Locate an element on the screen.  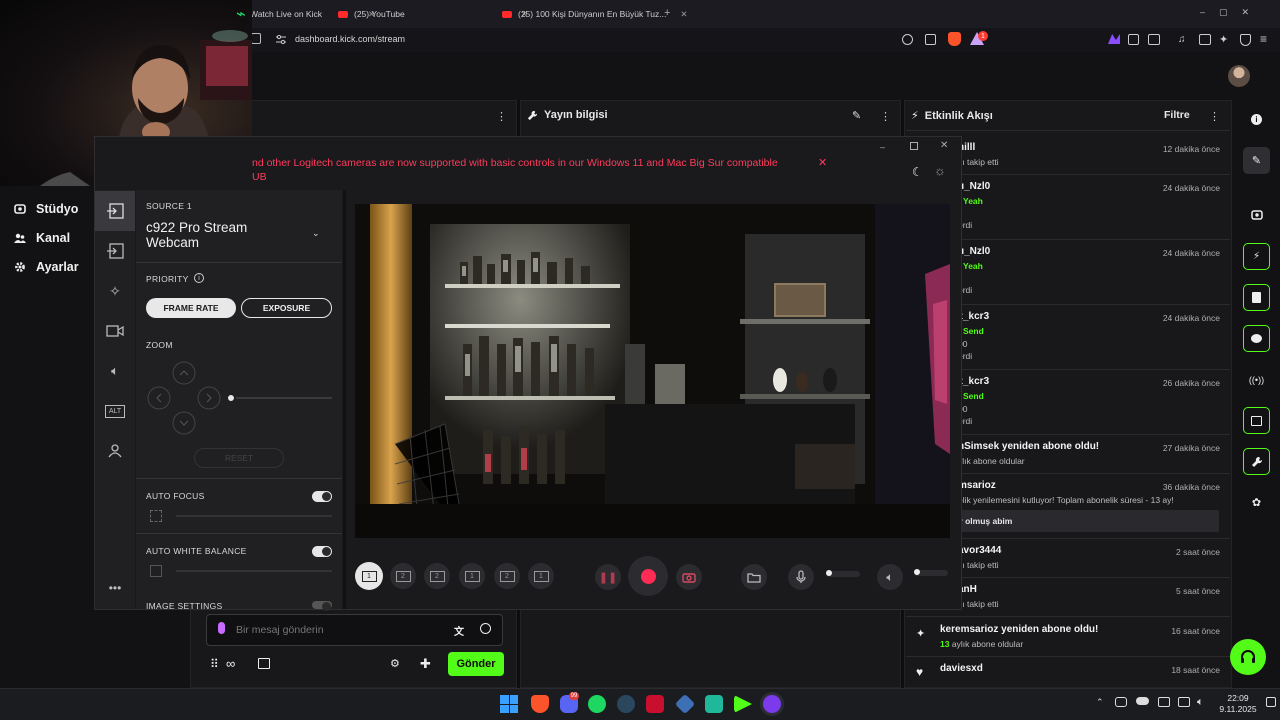
network-icon is located at coordinates (1184, 702).